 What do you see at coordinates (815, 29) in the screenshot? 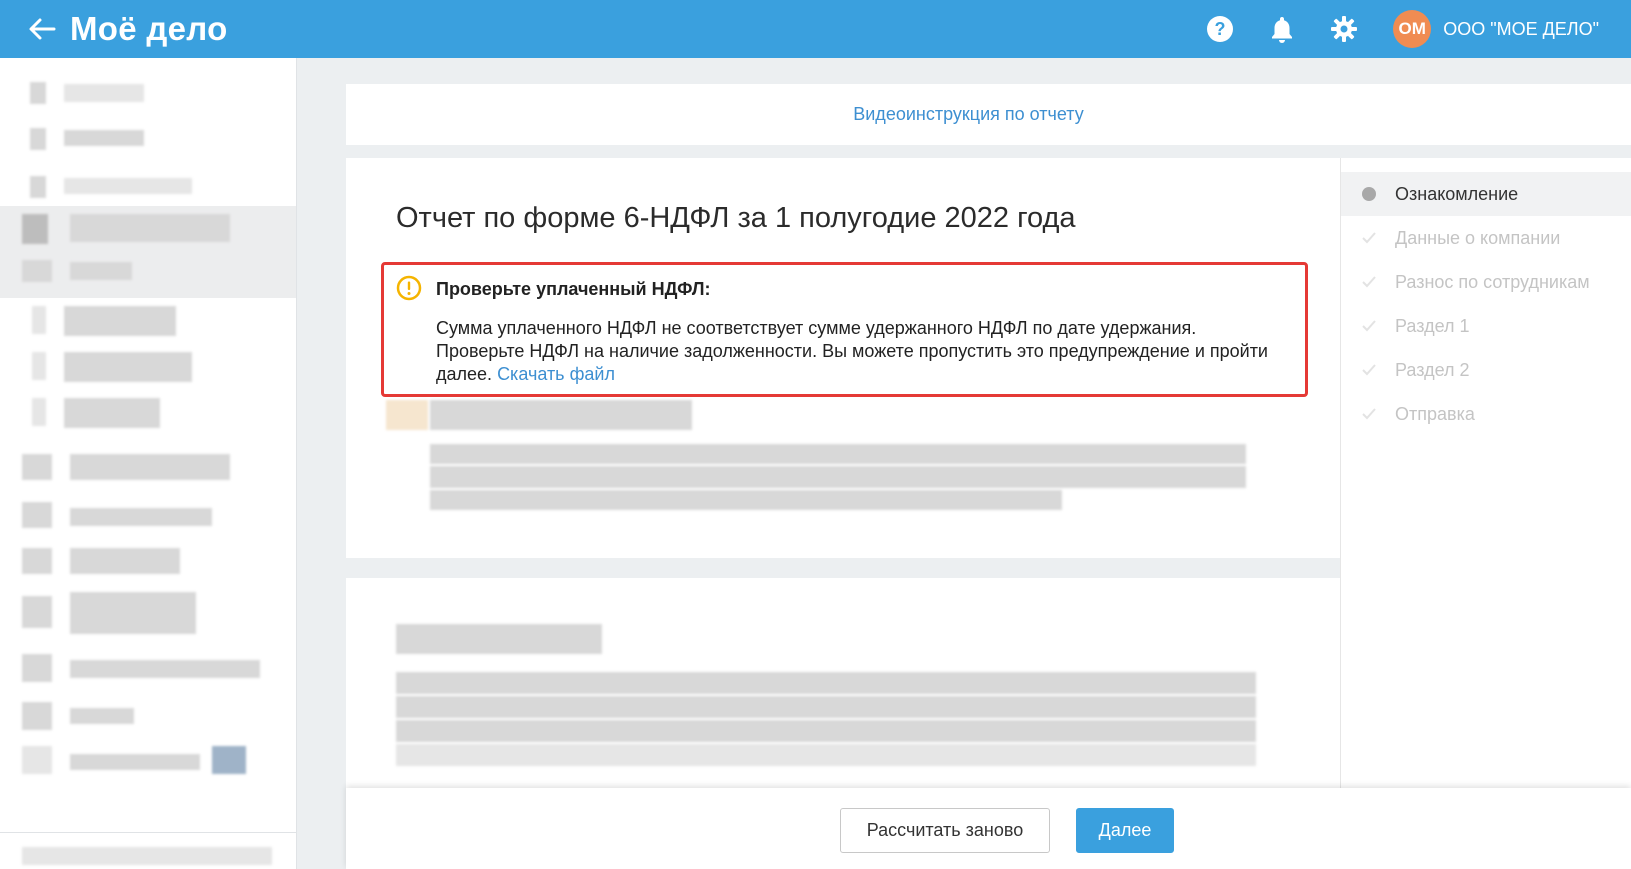
I see `top-bar: Моё дело ? ОМ ООО "МОЕ ДЕЛО"` at bounding box center [815, 29].